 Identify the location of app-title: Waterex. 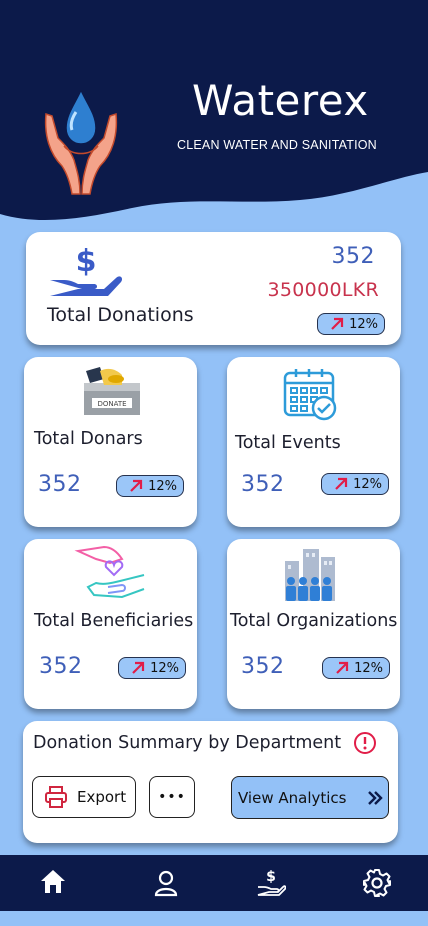
(280, 100).